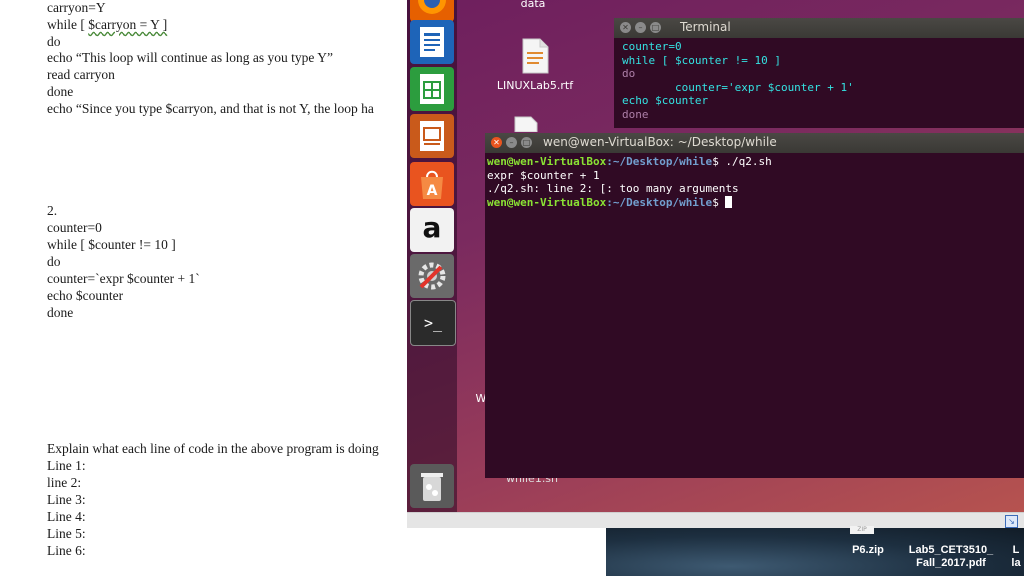  Describe the element at coordinates (543, 175) in the screenshot. I see `terminal-output-line: expr $counter + 1` at that location.